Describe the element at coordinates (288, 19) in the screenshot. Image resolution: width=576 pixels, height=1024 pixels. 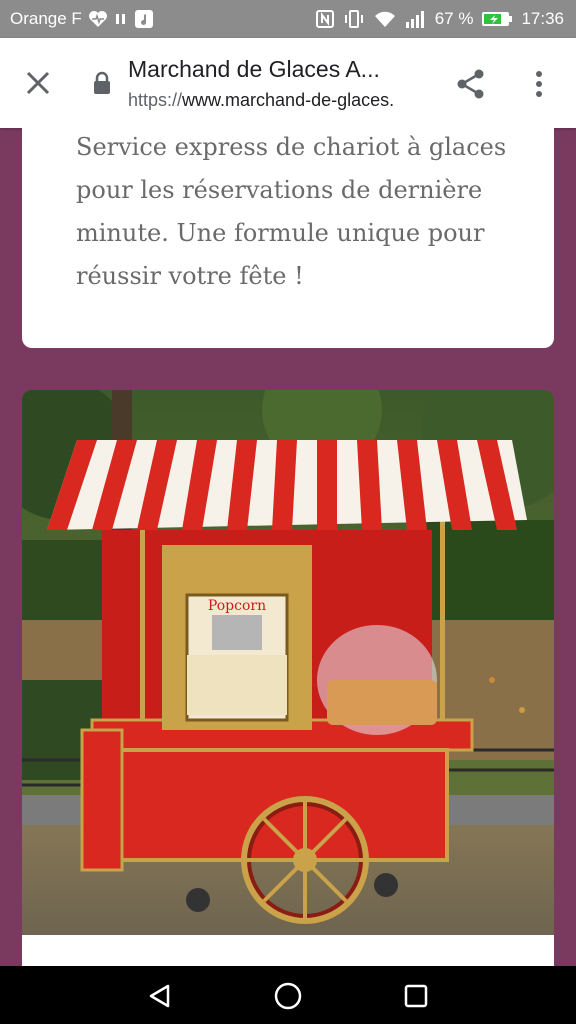
I see `status-bar: Orange F 67 % 17:36` at that location.